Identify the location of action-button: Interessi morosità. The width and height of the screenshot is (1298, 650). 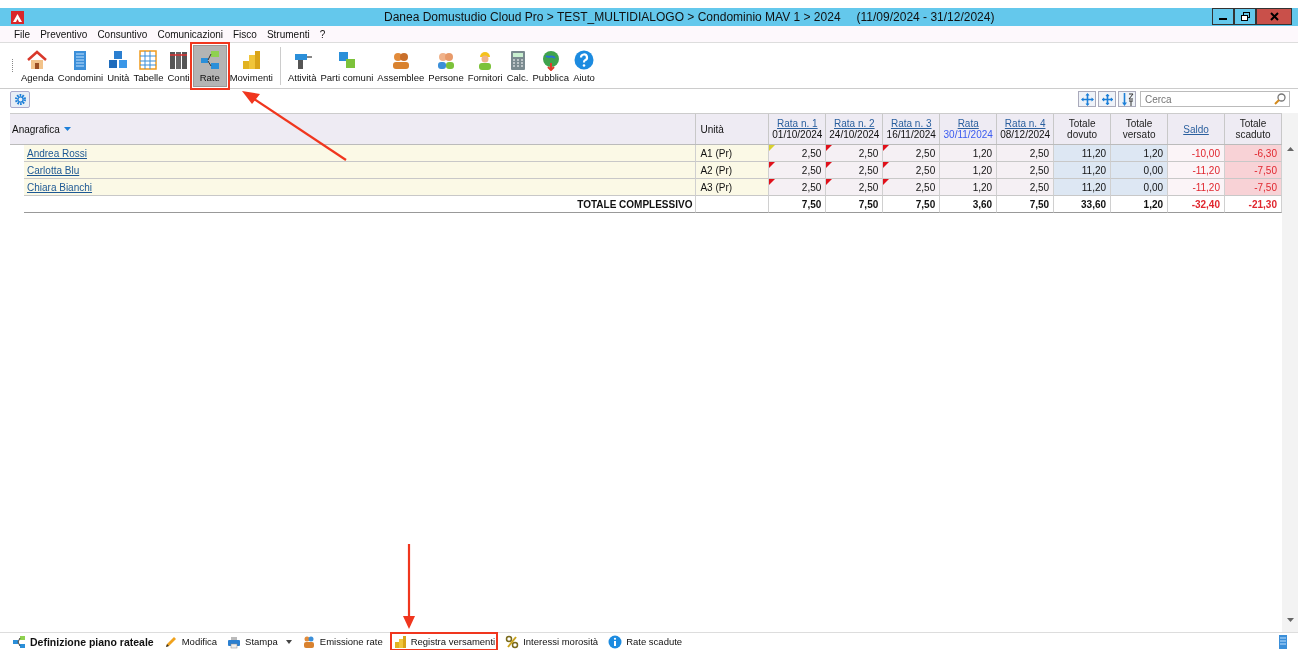
(552, 641).